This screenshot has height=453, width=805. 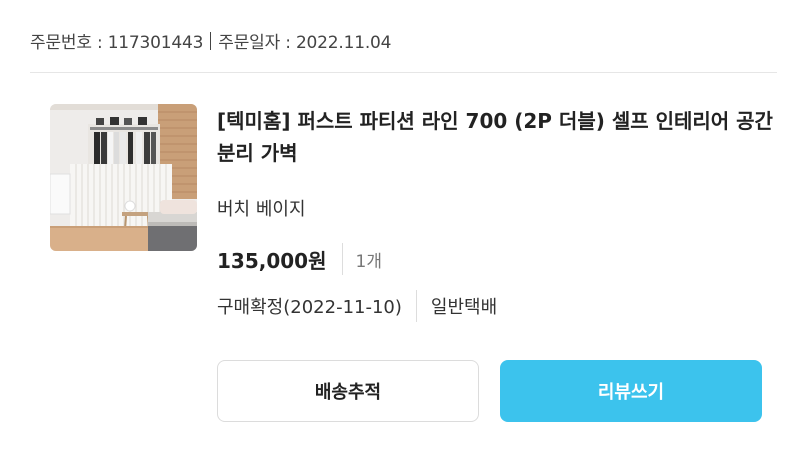 I want to click on product-price: 135,000원, so click(x=272, y=260).